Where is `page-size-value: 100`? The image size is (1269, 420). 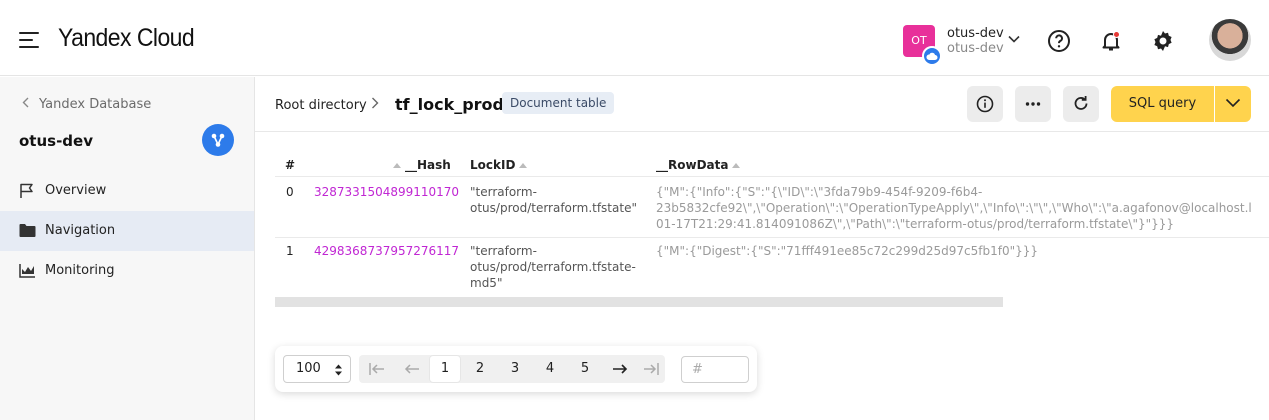 page-size-value: 100 is located at coordinates (308, 368).